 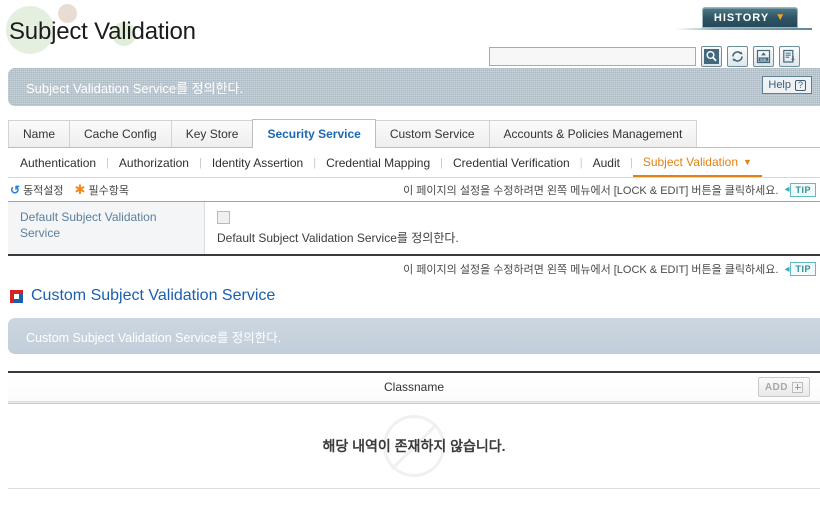 What do you see at coordinates (68, 190) in the screenshot?
I see `legend-group: ↺ 동적설정 ✱ 필수항목` at bounding box center [68, 190].